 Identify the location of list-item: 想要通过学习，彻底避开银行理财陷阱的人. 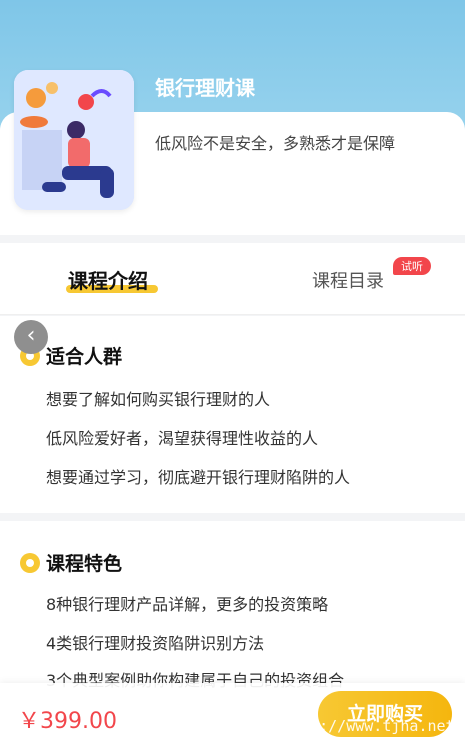
(198, 477).